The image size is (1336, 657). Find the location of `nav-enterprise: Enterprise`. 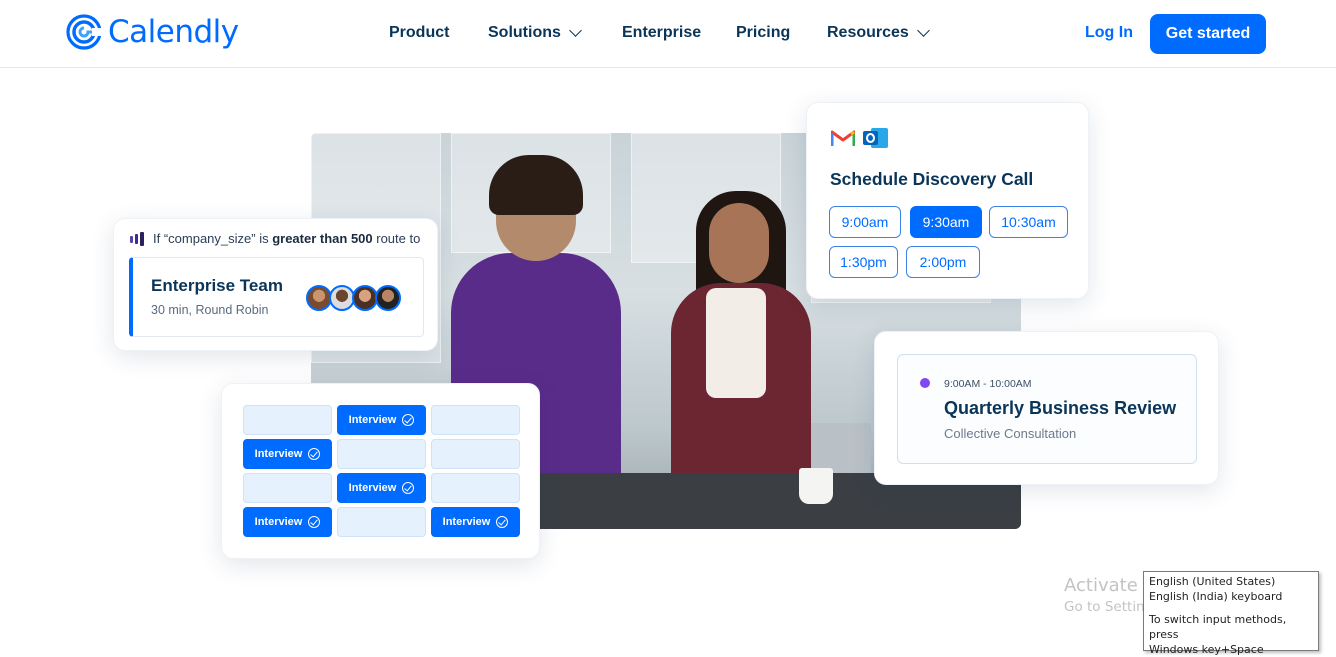

nav-enterprise: Enterprise is located at coordinates (661, 33).